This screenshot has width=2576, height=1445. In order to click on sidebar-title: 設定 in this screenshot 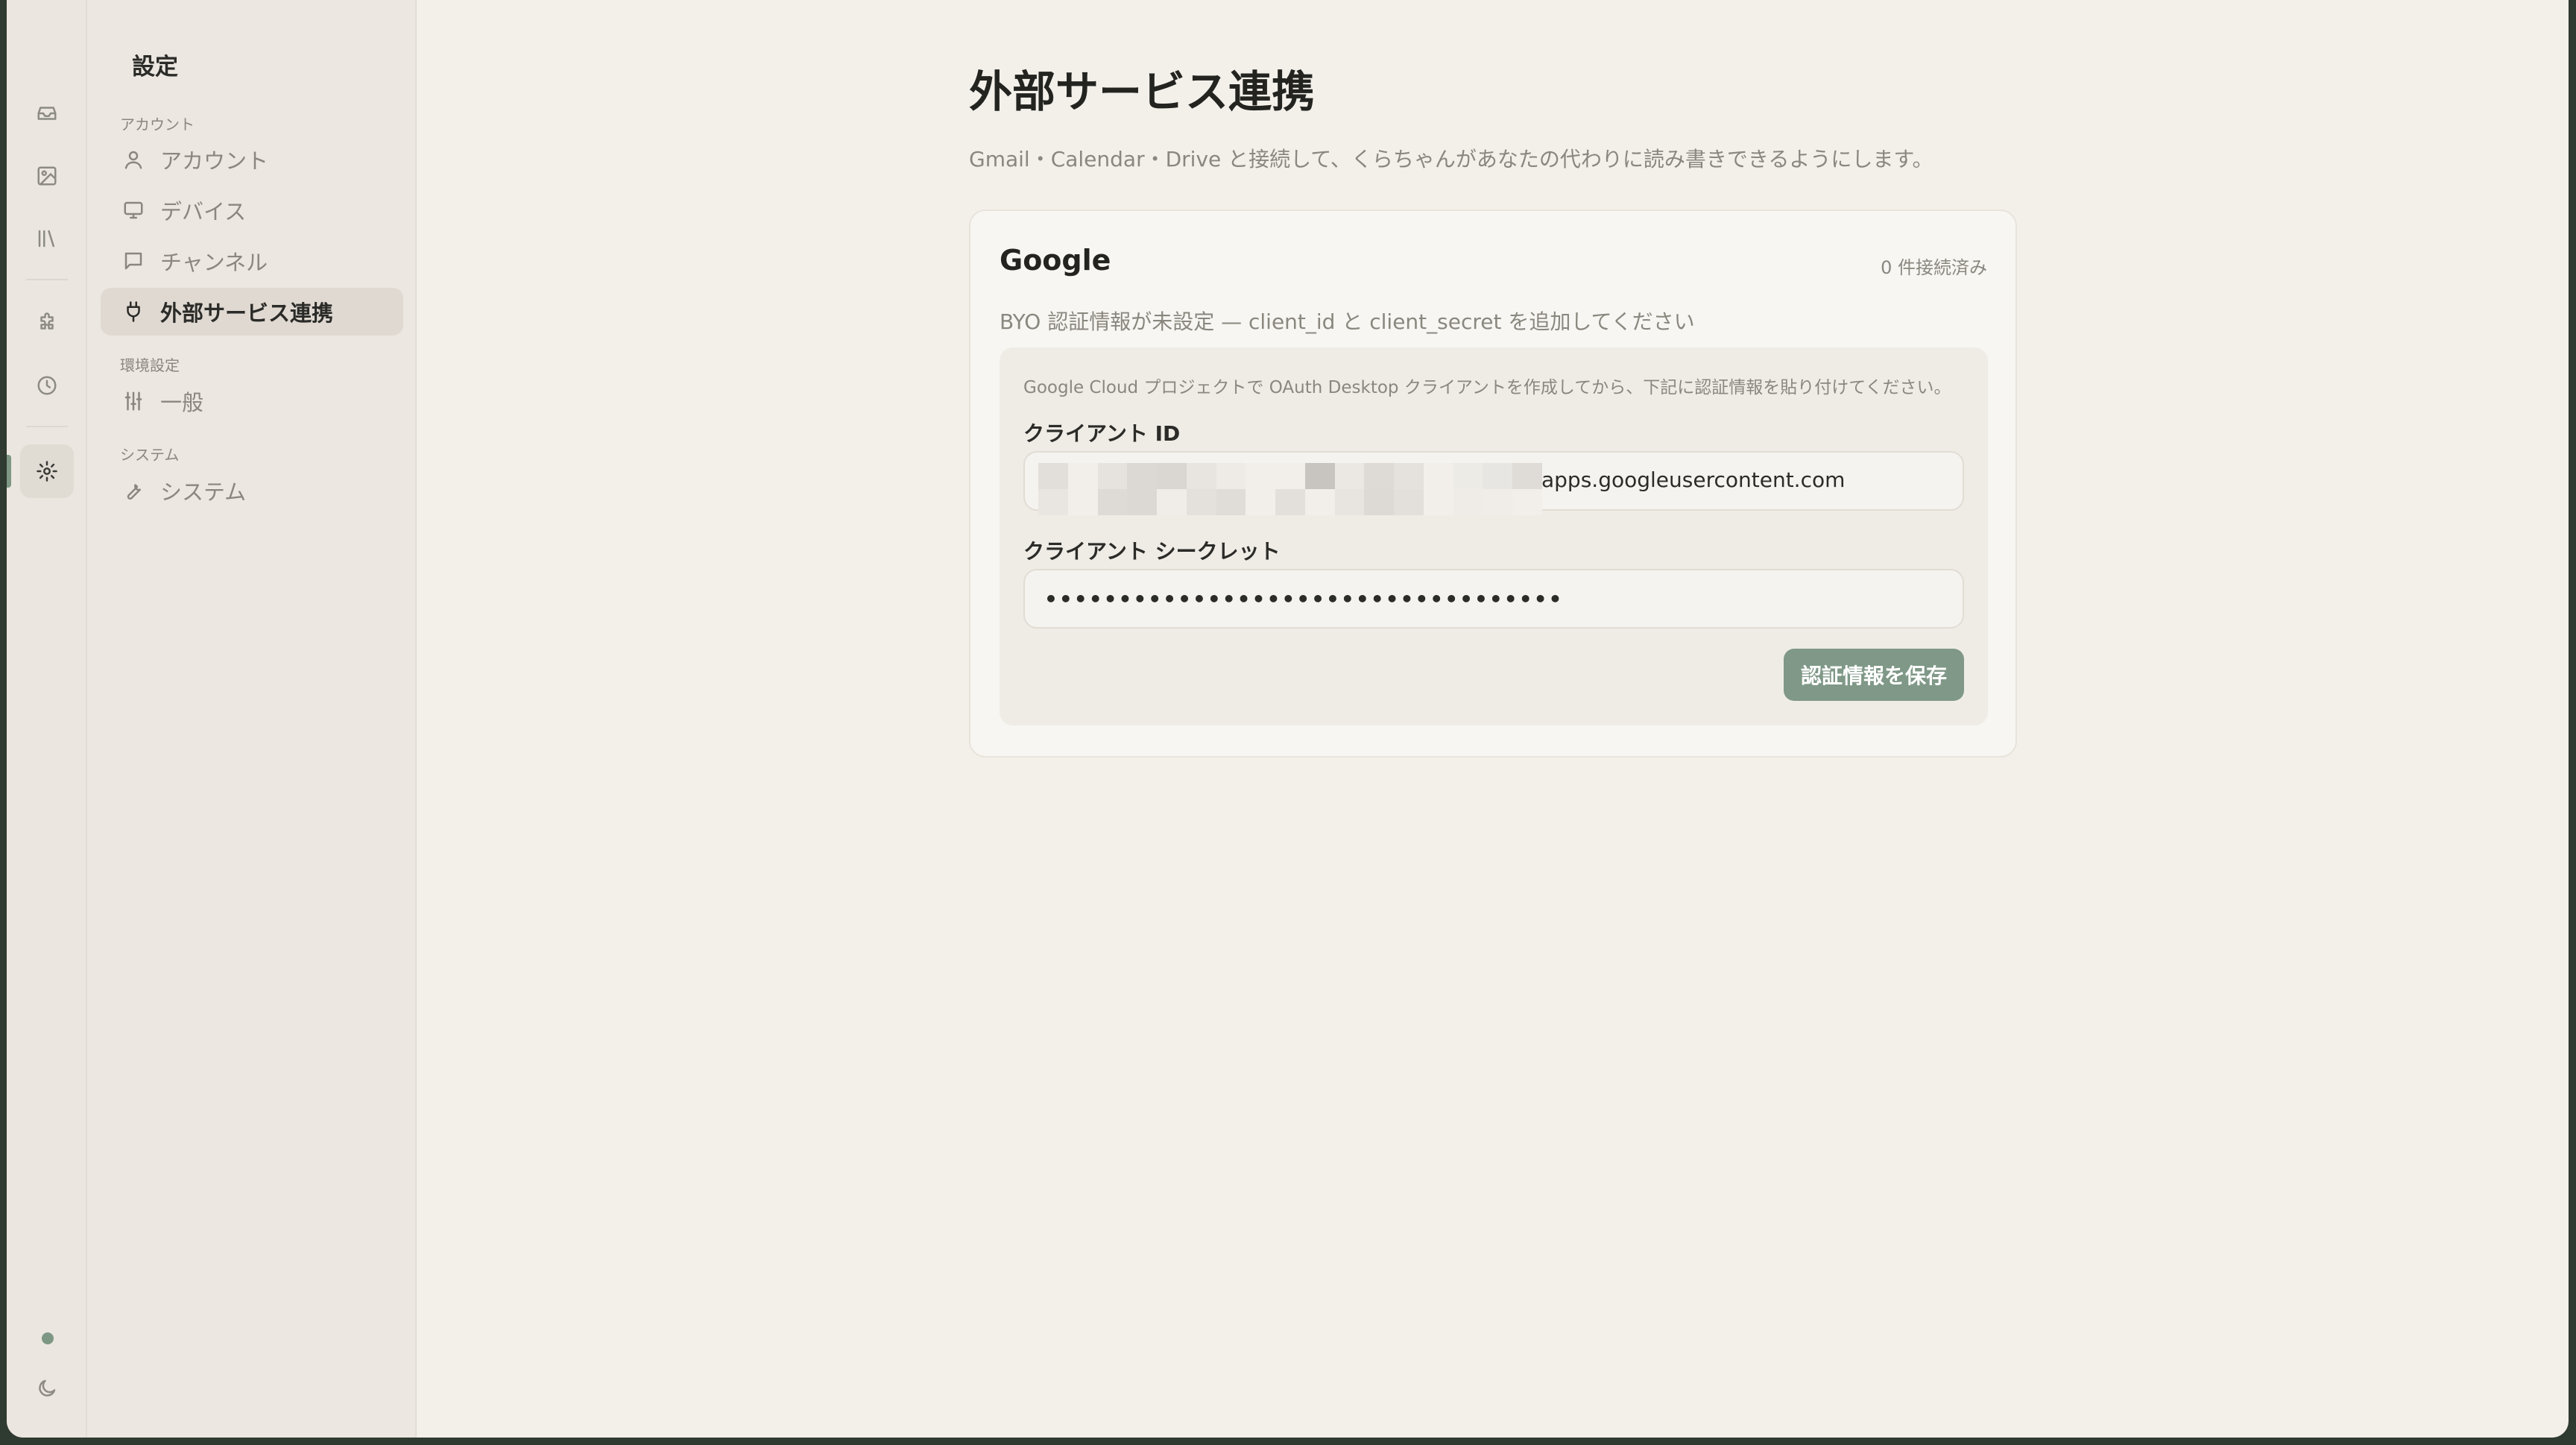, I will do `click(155, 67)`.